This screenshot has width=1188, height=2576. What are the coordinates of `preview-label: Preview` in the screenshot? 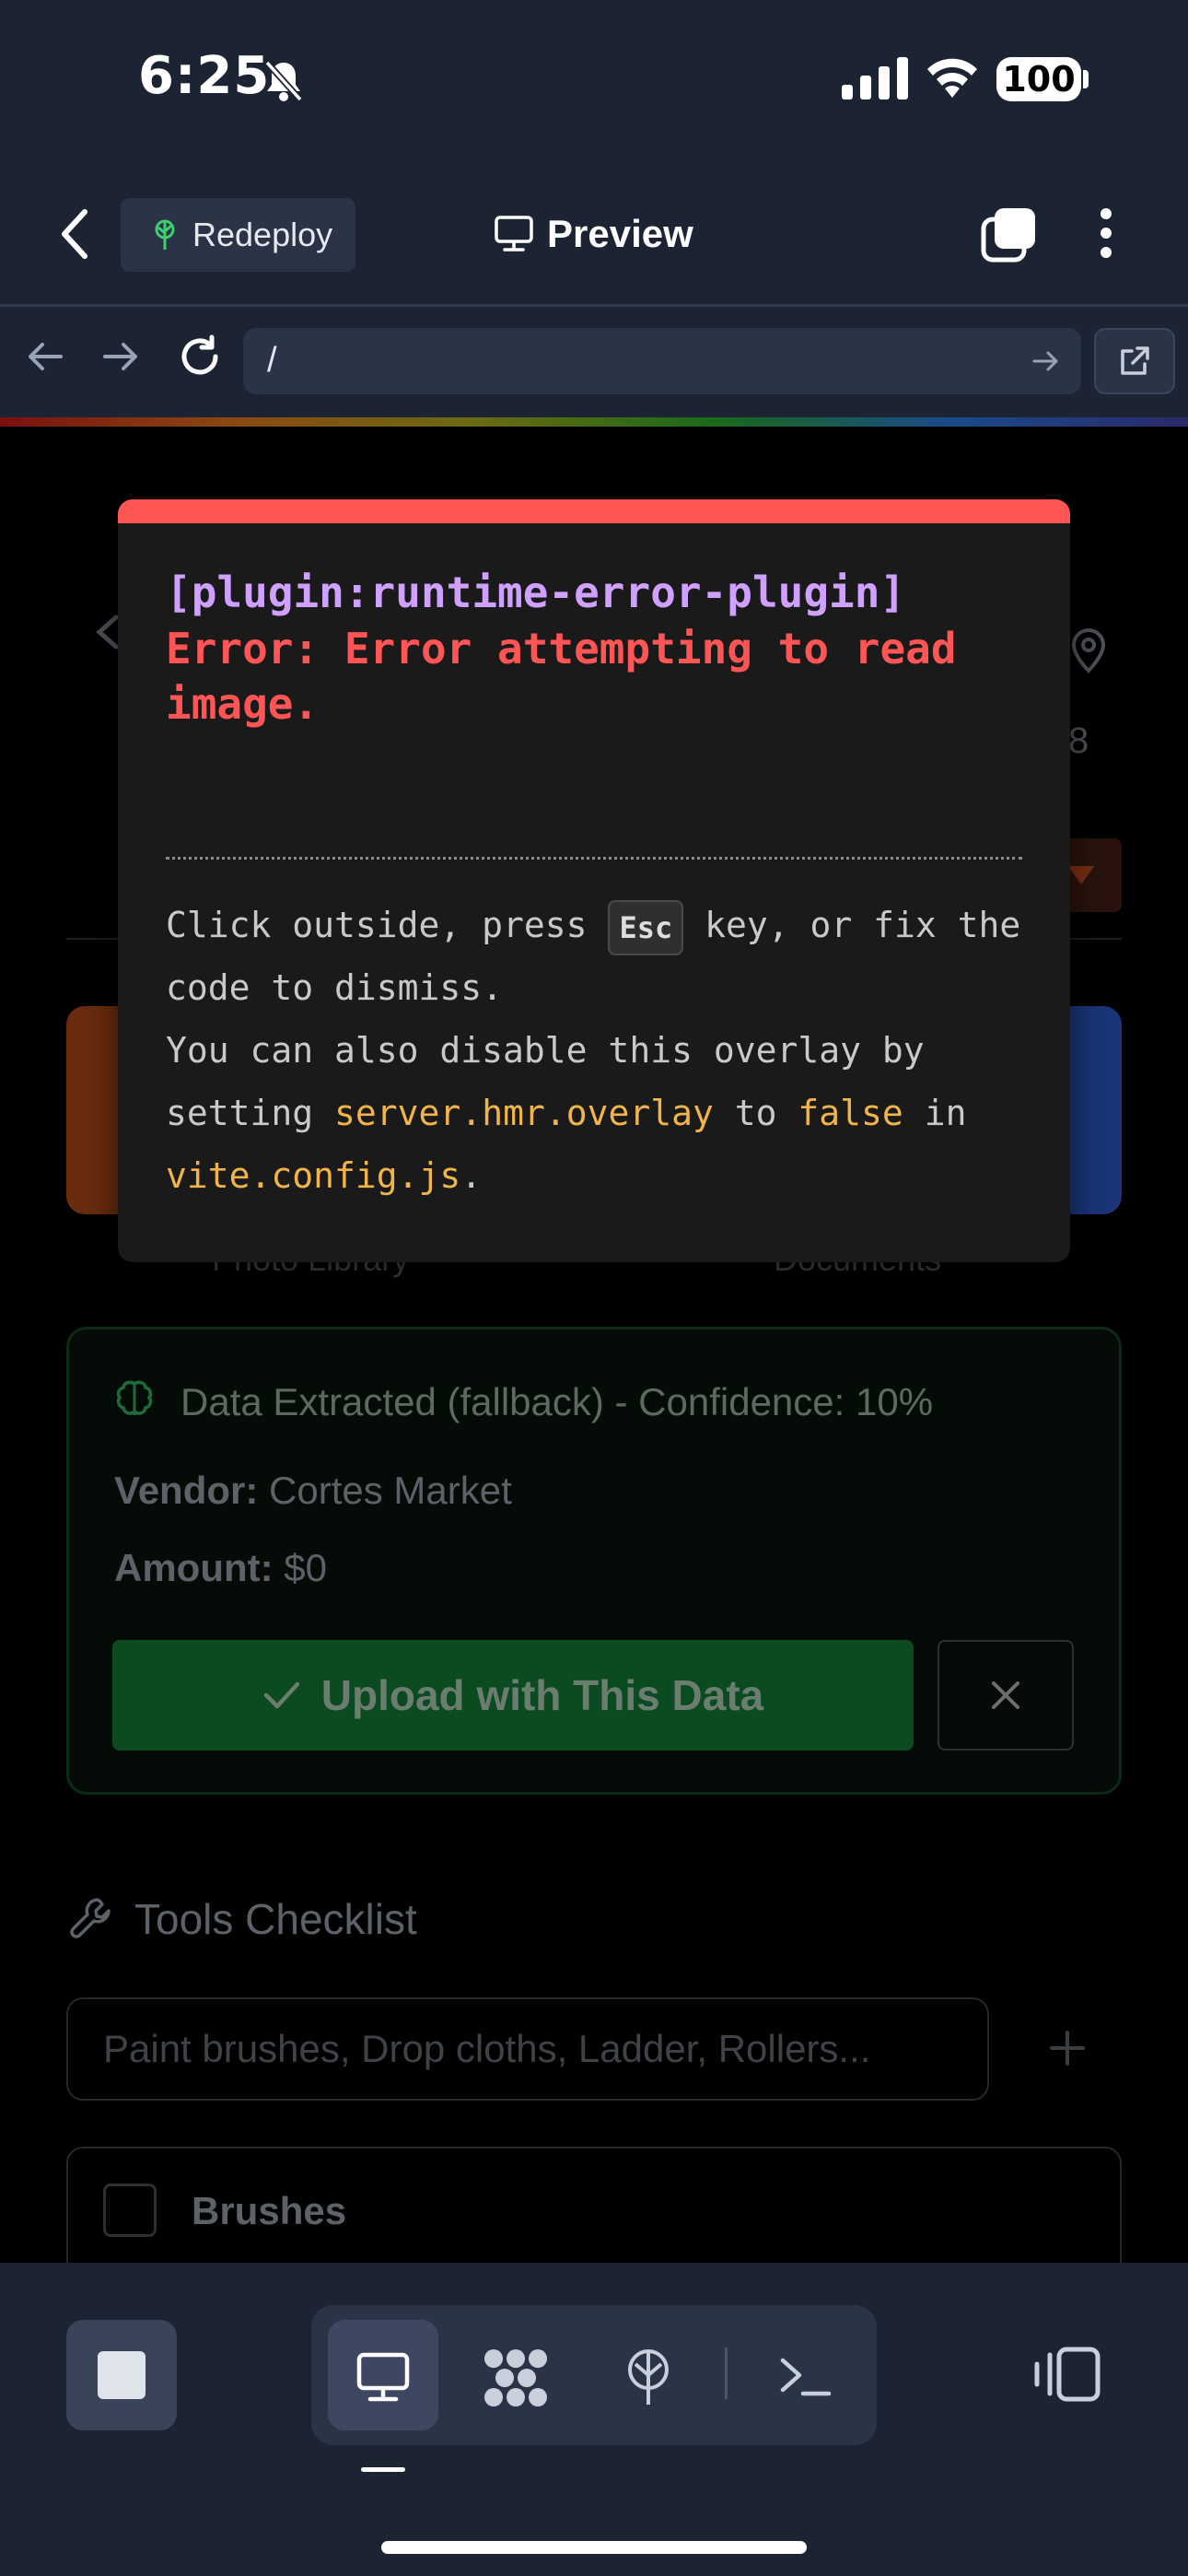 It's located at (620, 233).